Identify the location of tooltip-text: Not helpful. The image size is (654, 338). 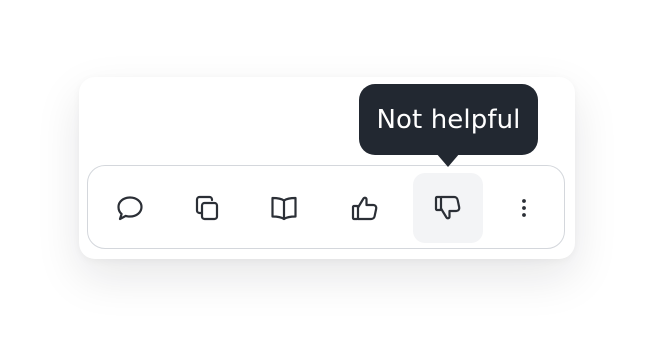
(448, 119).